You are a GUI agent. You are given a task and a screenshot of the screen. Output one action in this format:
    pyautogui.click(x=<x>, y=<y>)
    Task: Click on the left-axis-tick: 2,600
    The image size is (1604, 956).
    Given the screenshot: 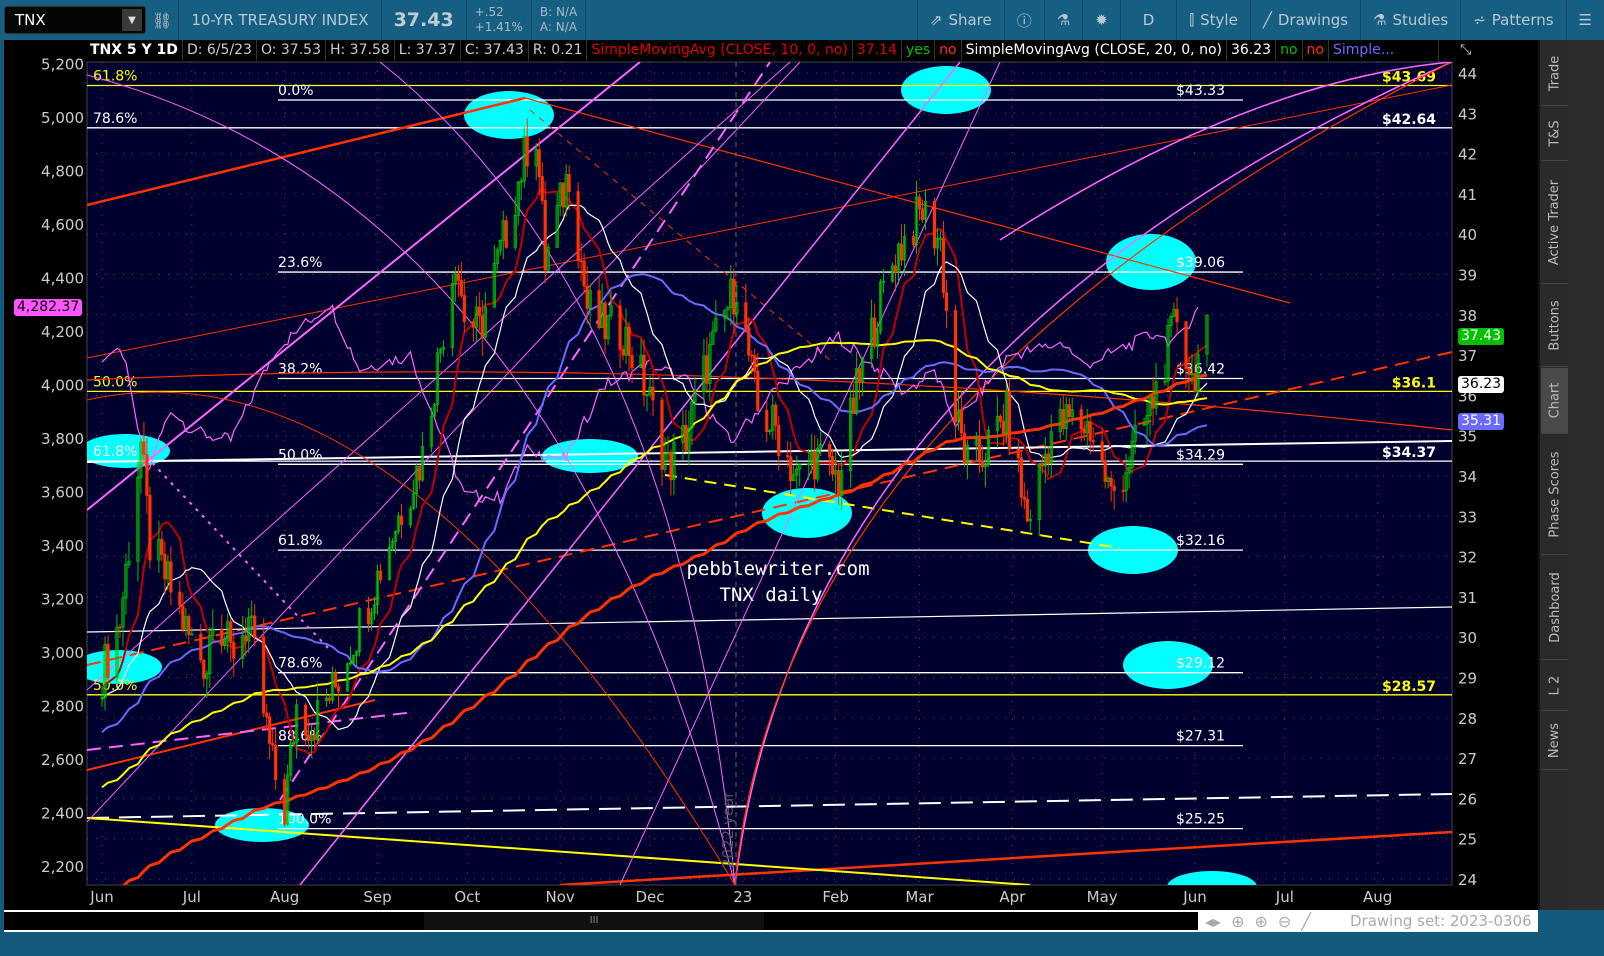 What is the action you would take?
    pyautogui.click(x=62, y=760)
    